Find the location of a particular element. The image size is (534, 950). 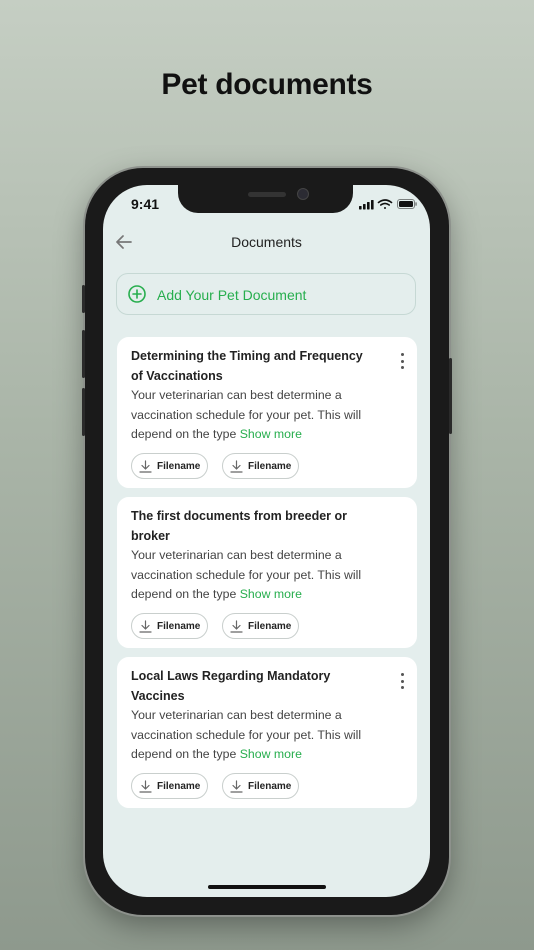

phone-notch is located at coordinates (265, 199).